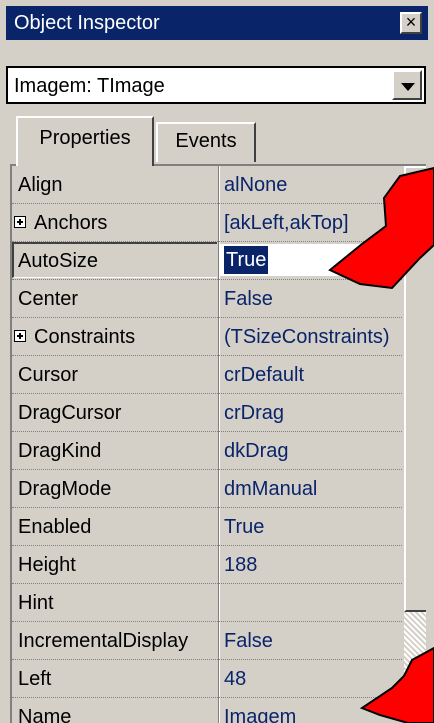 The width and height of the screenshot is (434, 723). I want to click on property-value: 48, so click(313, 679).